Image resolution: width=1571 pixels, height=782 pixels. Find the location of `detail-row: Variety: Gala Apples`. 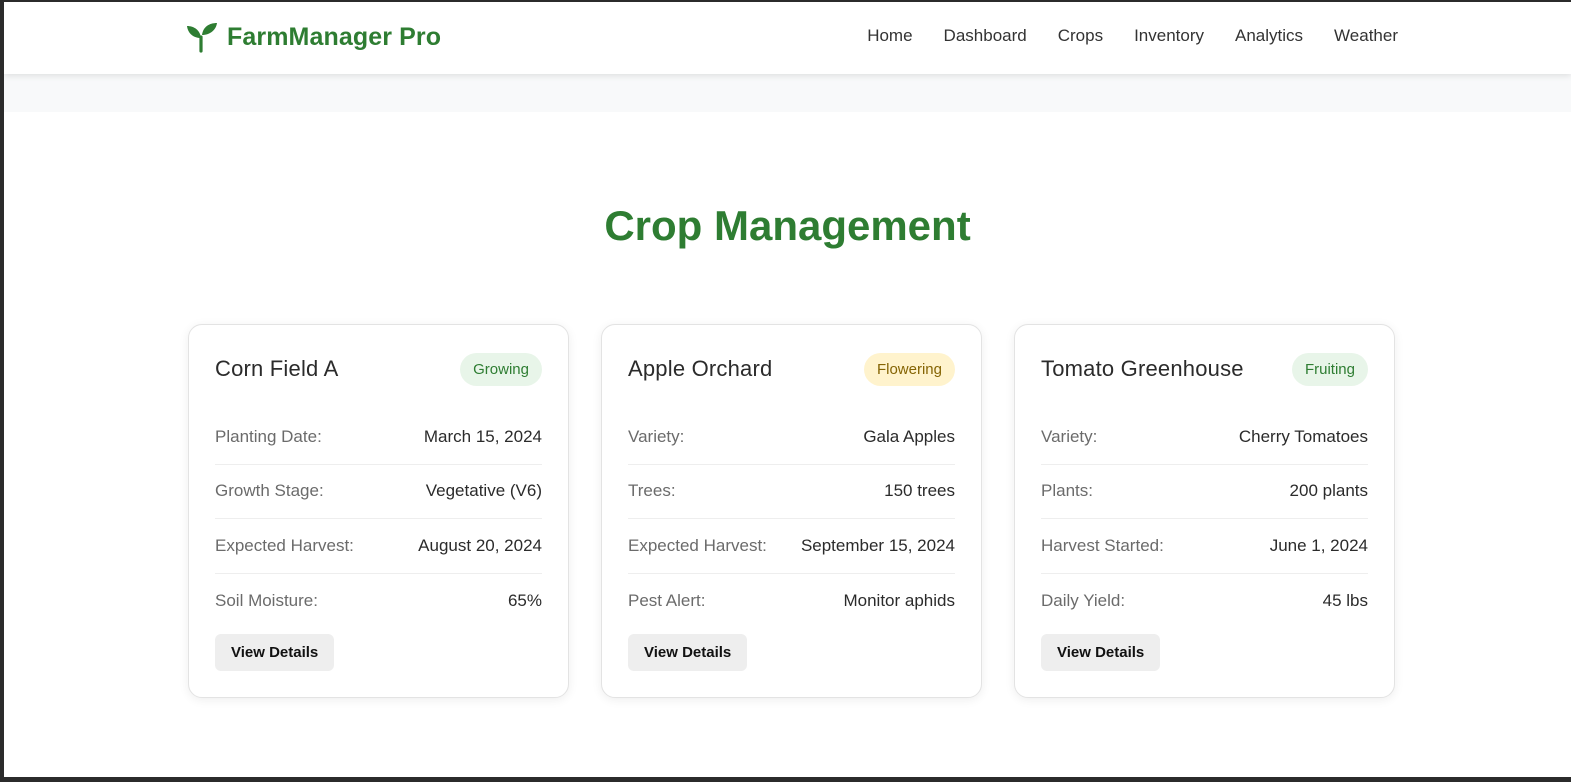

detail-row: Variety: Gala Apples is located at coordinates (791, 437).